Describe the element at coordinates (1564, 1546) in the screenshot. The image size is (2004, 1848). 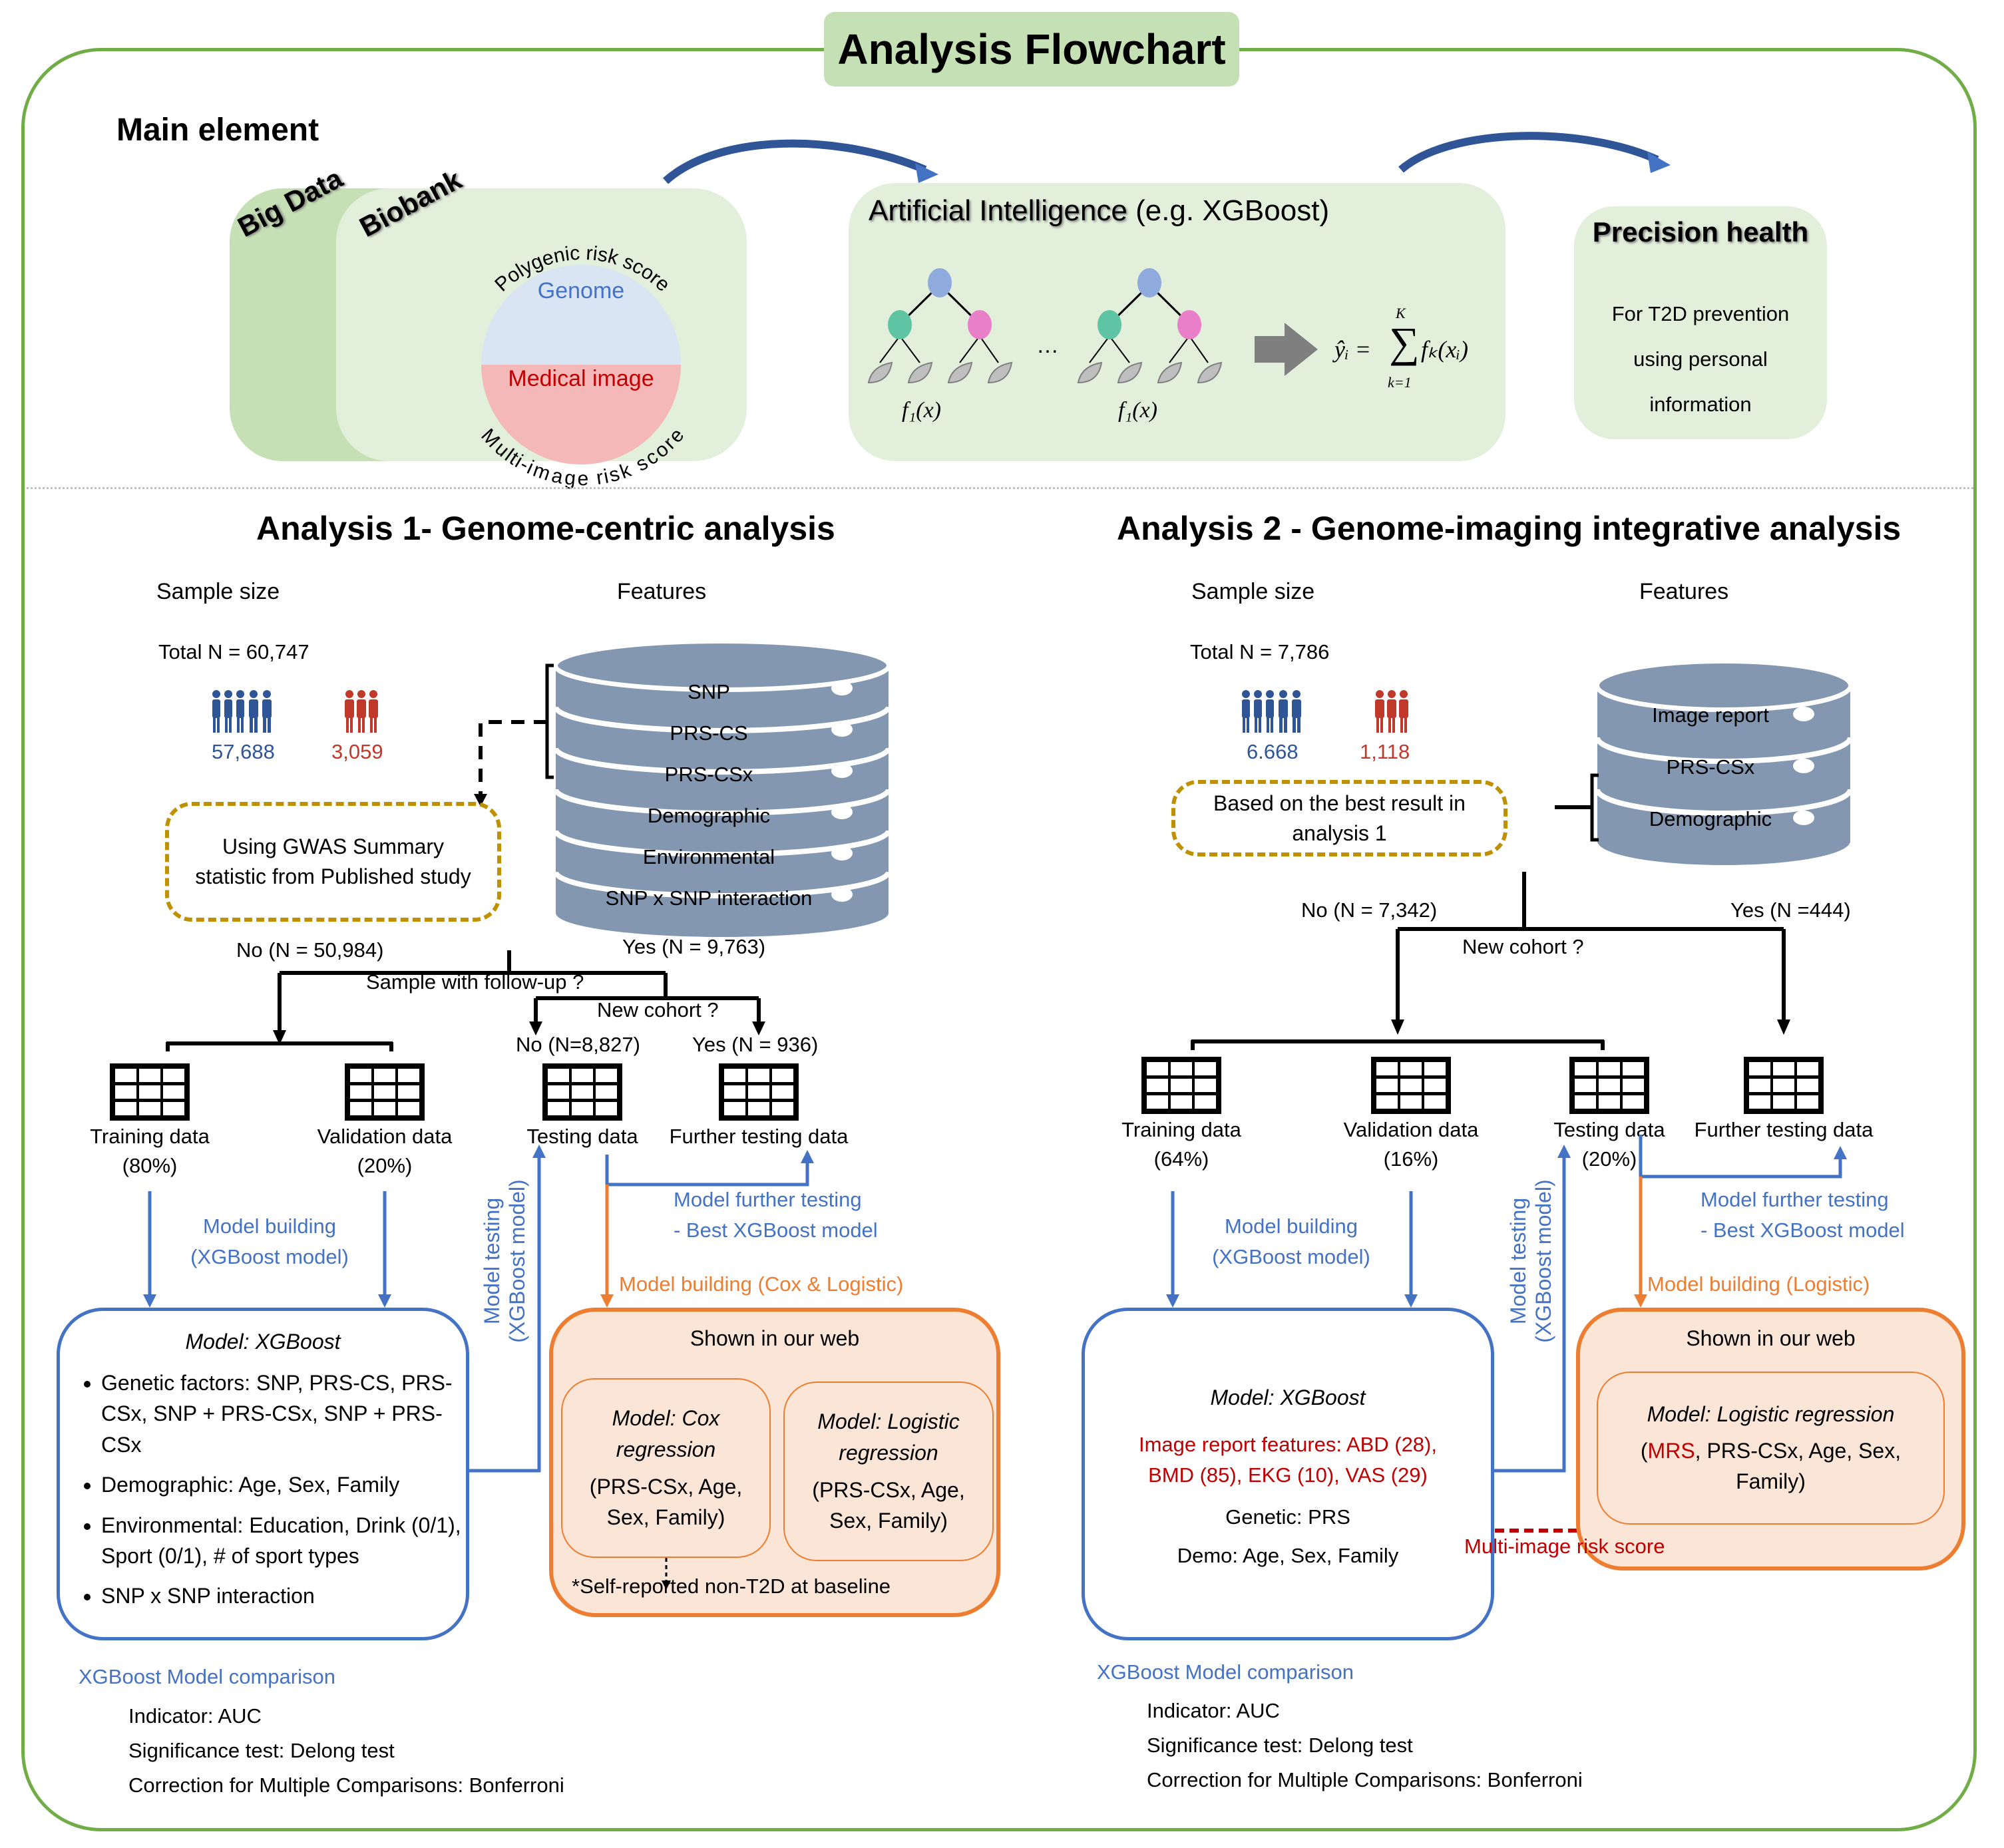
I see `mrs-label: Multi-image risk score` at that location.